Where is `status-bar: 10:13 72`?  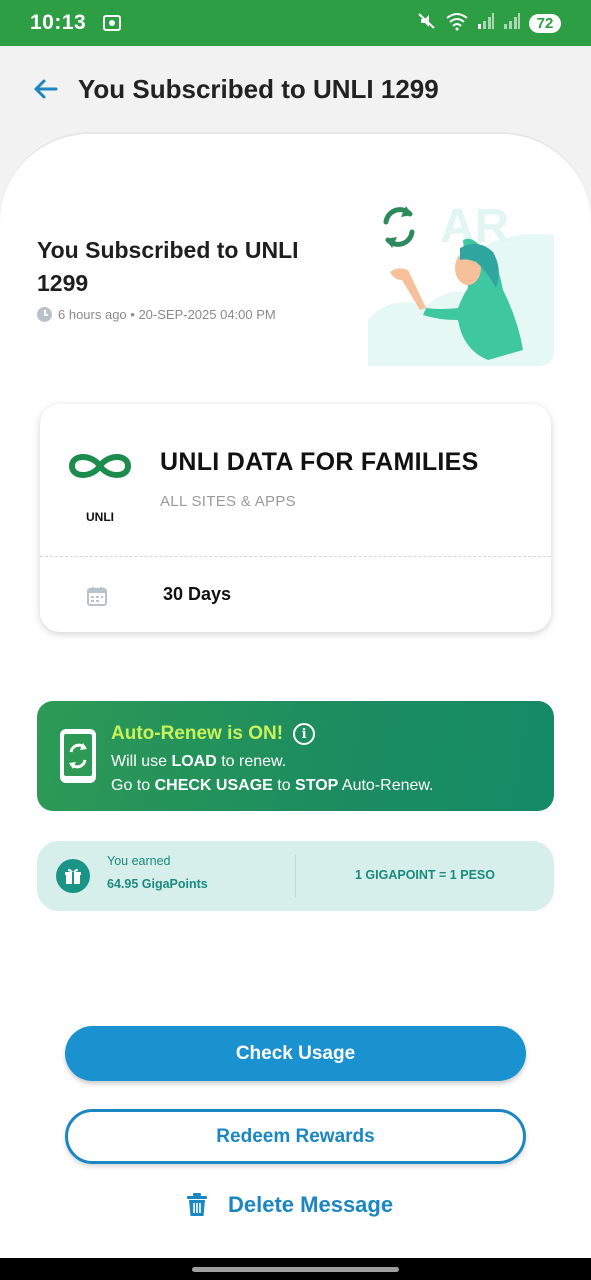 status-bar: 10:13 72 is located at coordinates (295, 23).